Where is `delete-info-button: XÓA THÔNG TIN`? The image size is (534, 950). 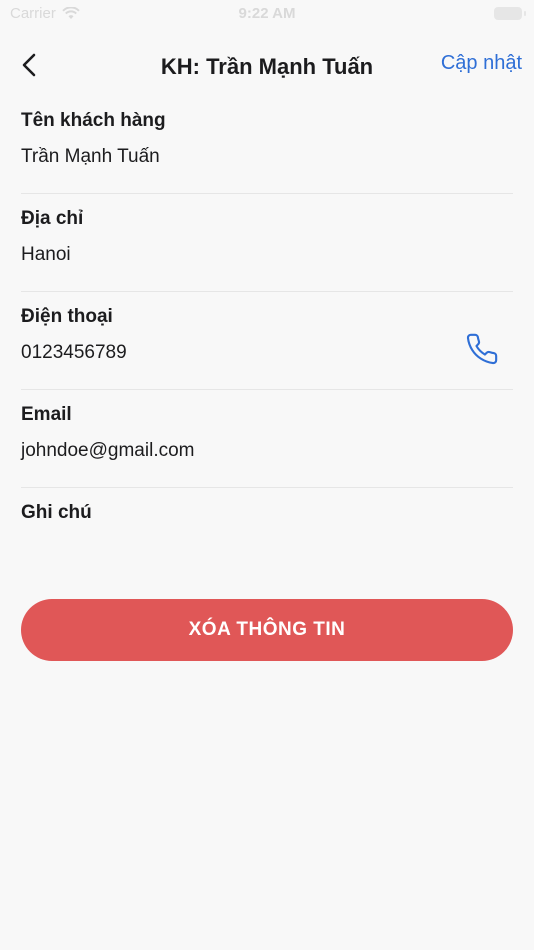 delete-info-button: XÓA THÔNG TIN is located at coordinates (267, 630).